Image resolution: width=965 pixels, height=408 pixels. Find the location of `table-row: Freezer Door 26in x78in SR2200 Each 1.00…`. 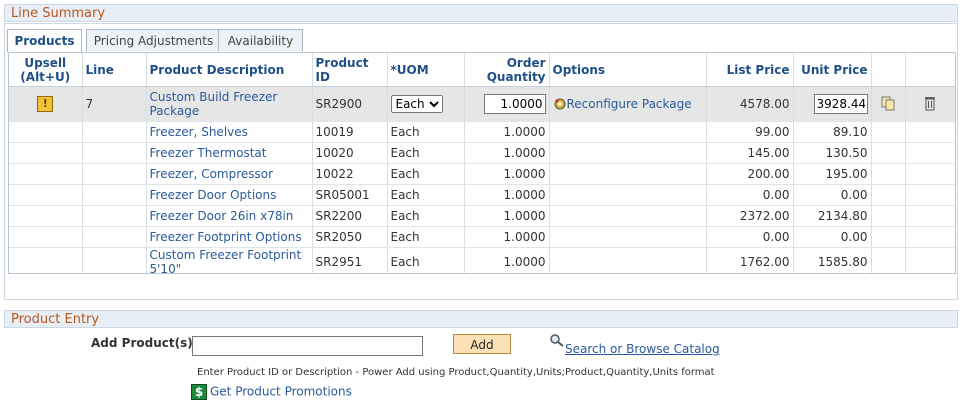

table-row: Freezer Door 26in x78in SR2200 Each 1.00… is located at coordinates (482, 216).